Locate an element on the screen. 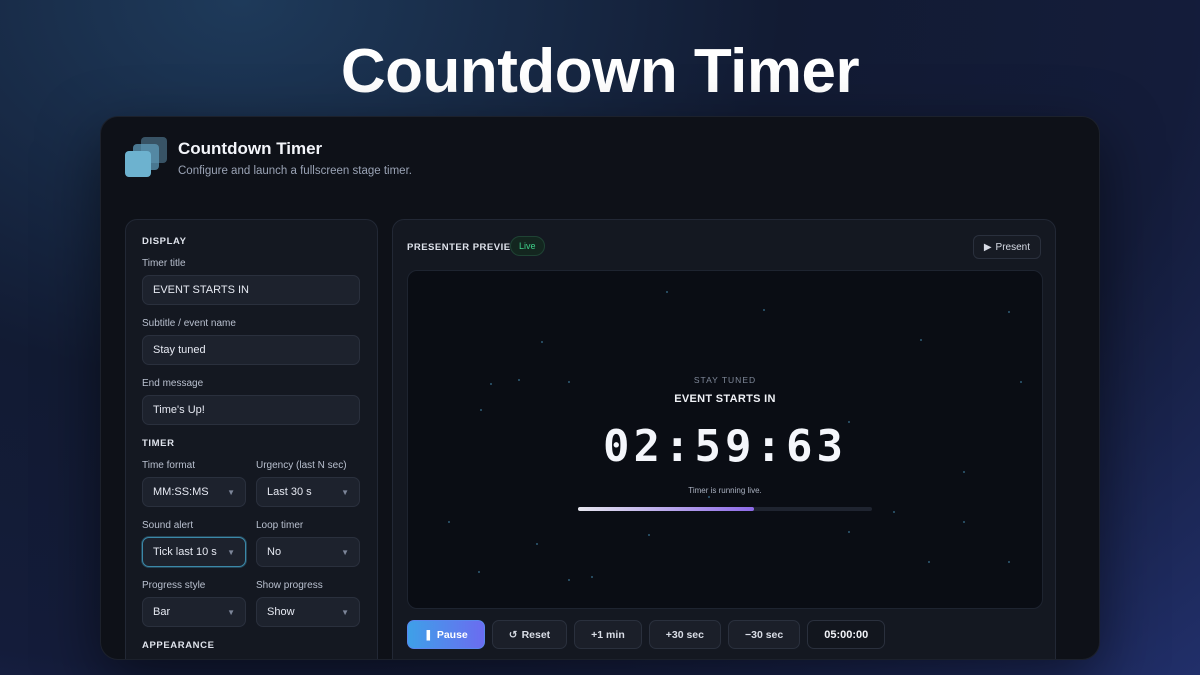 Image resolution: width=1200 pixels, height=675 pixels. pause-icon: ❚ is located at coordinates (428, 634).